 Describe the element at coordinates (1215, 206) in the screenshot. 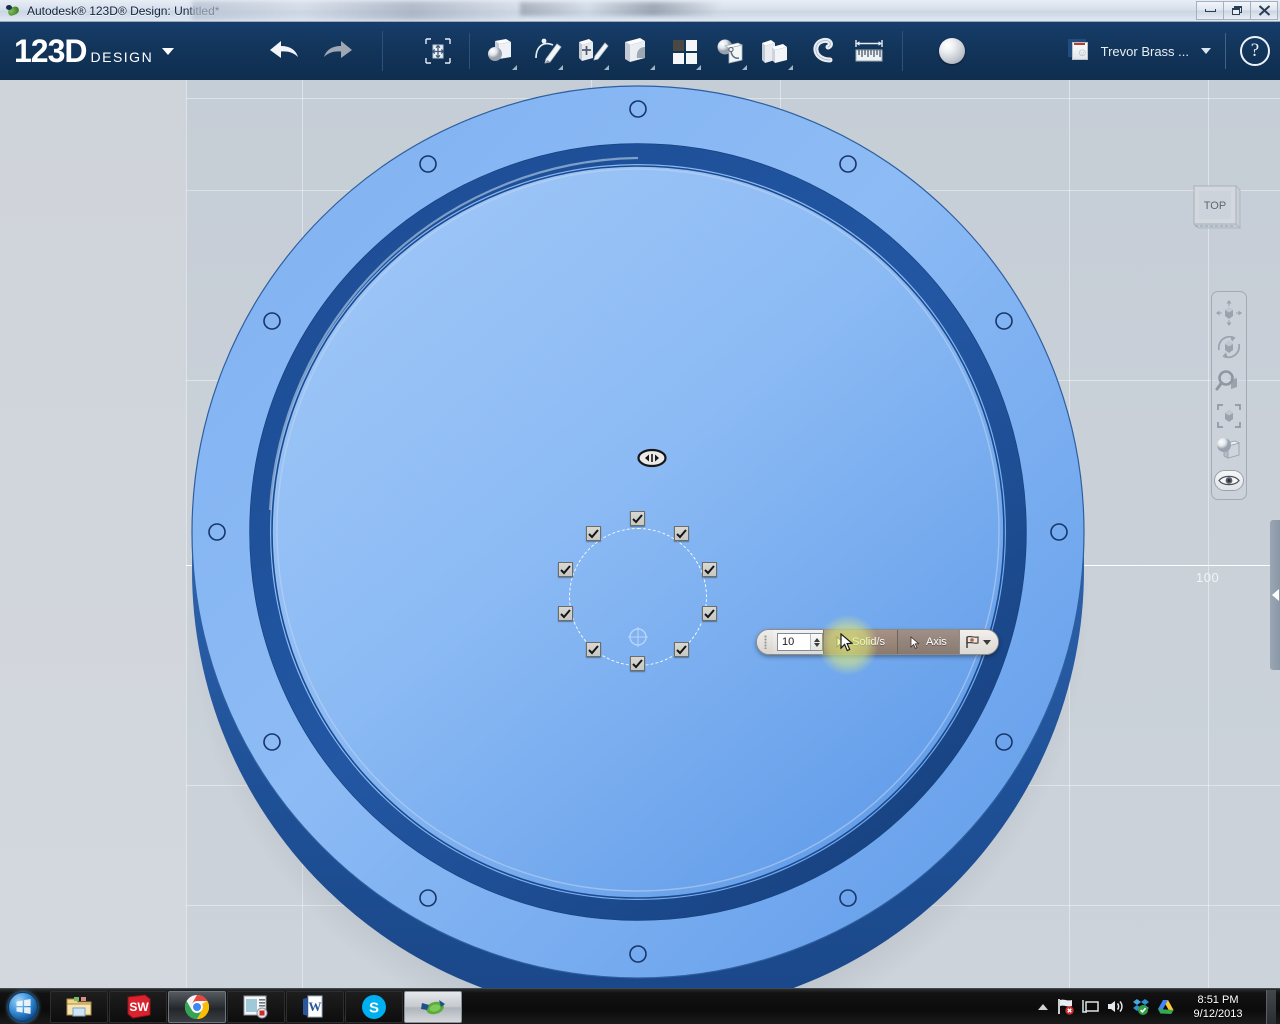

I see `view-cube-label: TOP` at that location.